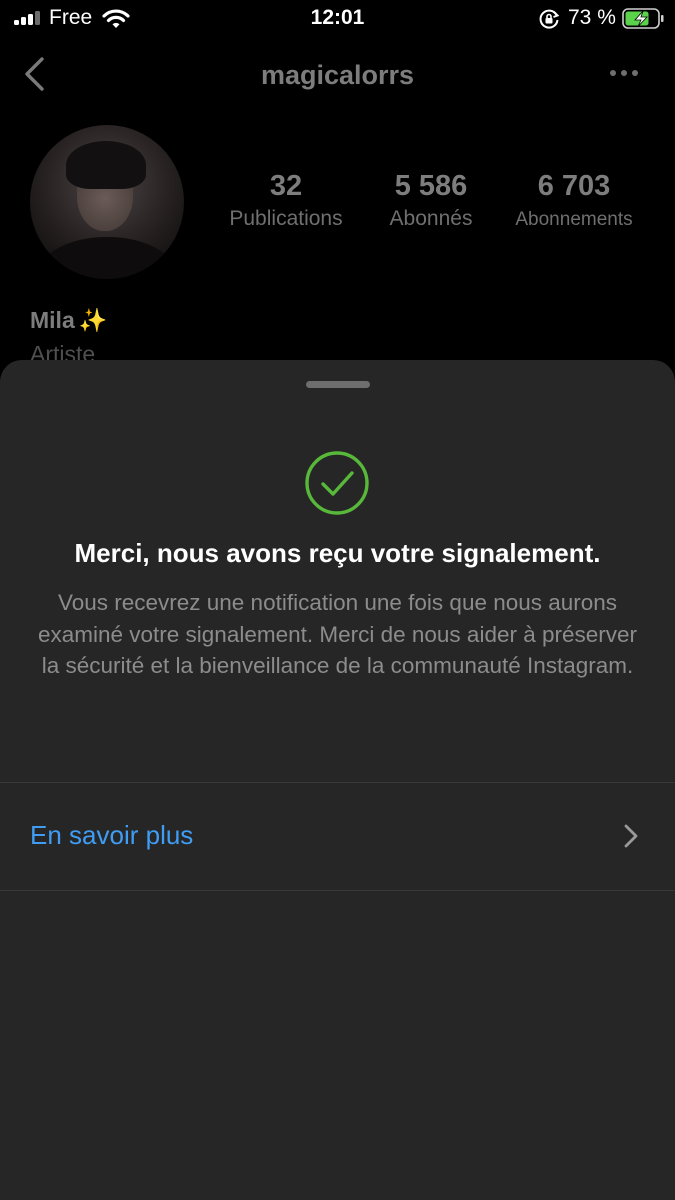 This screenshot has height=1200, width=675. What do you see at coordinates (107, 202) in the screenshot?
I see `avatar` at bounding box center [107, 202].